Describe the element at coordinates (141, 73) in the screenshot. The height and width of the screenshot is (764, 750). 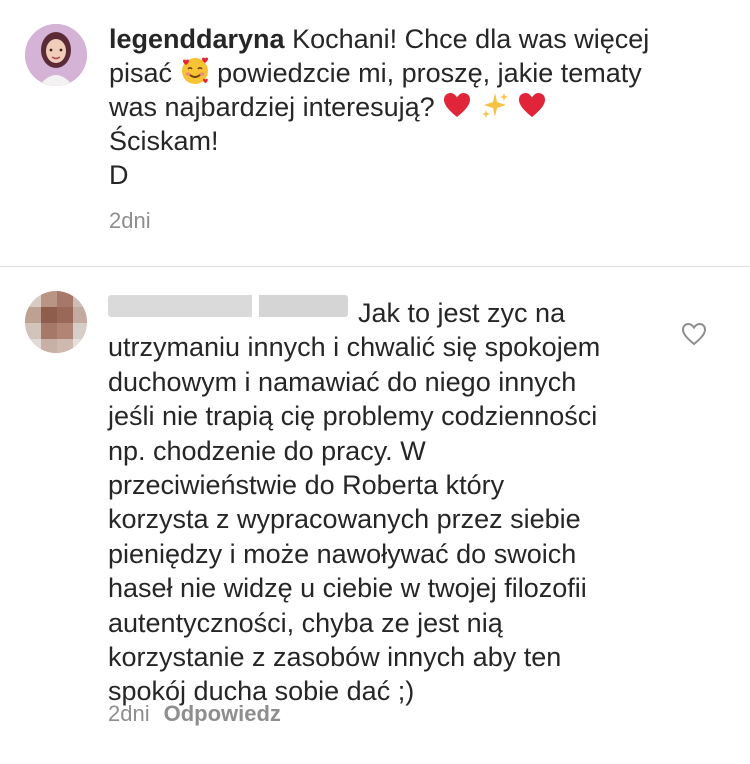
I see `caption-text-line-2a: pisać` at that location.